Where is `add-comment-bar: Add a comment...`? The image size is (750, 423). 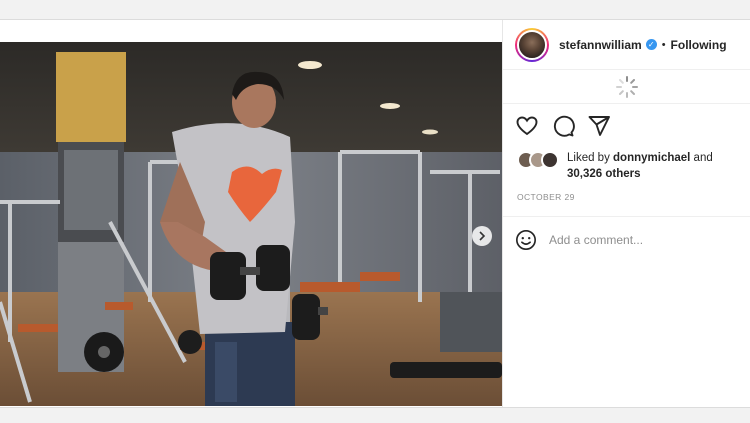
add-comment-bar: Add a comment... is located at coordinates (626, 239).